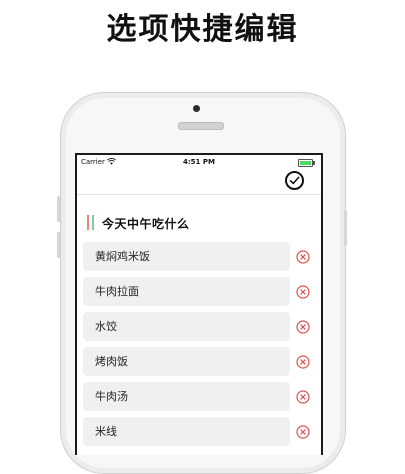 The image size is (405, 474). I want to click on title-marker, so click(91, 222).